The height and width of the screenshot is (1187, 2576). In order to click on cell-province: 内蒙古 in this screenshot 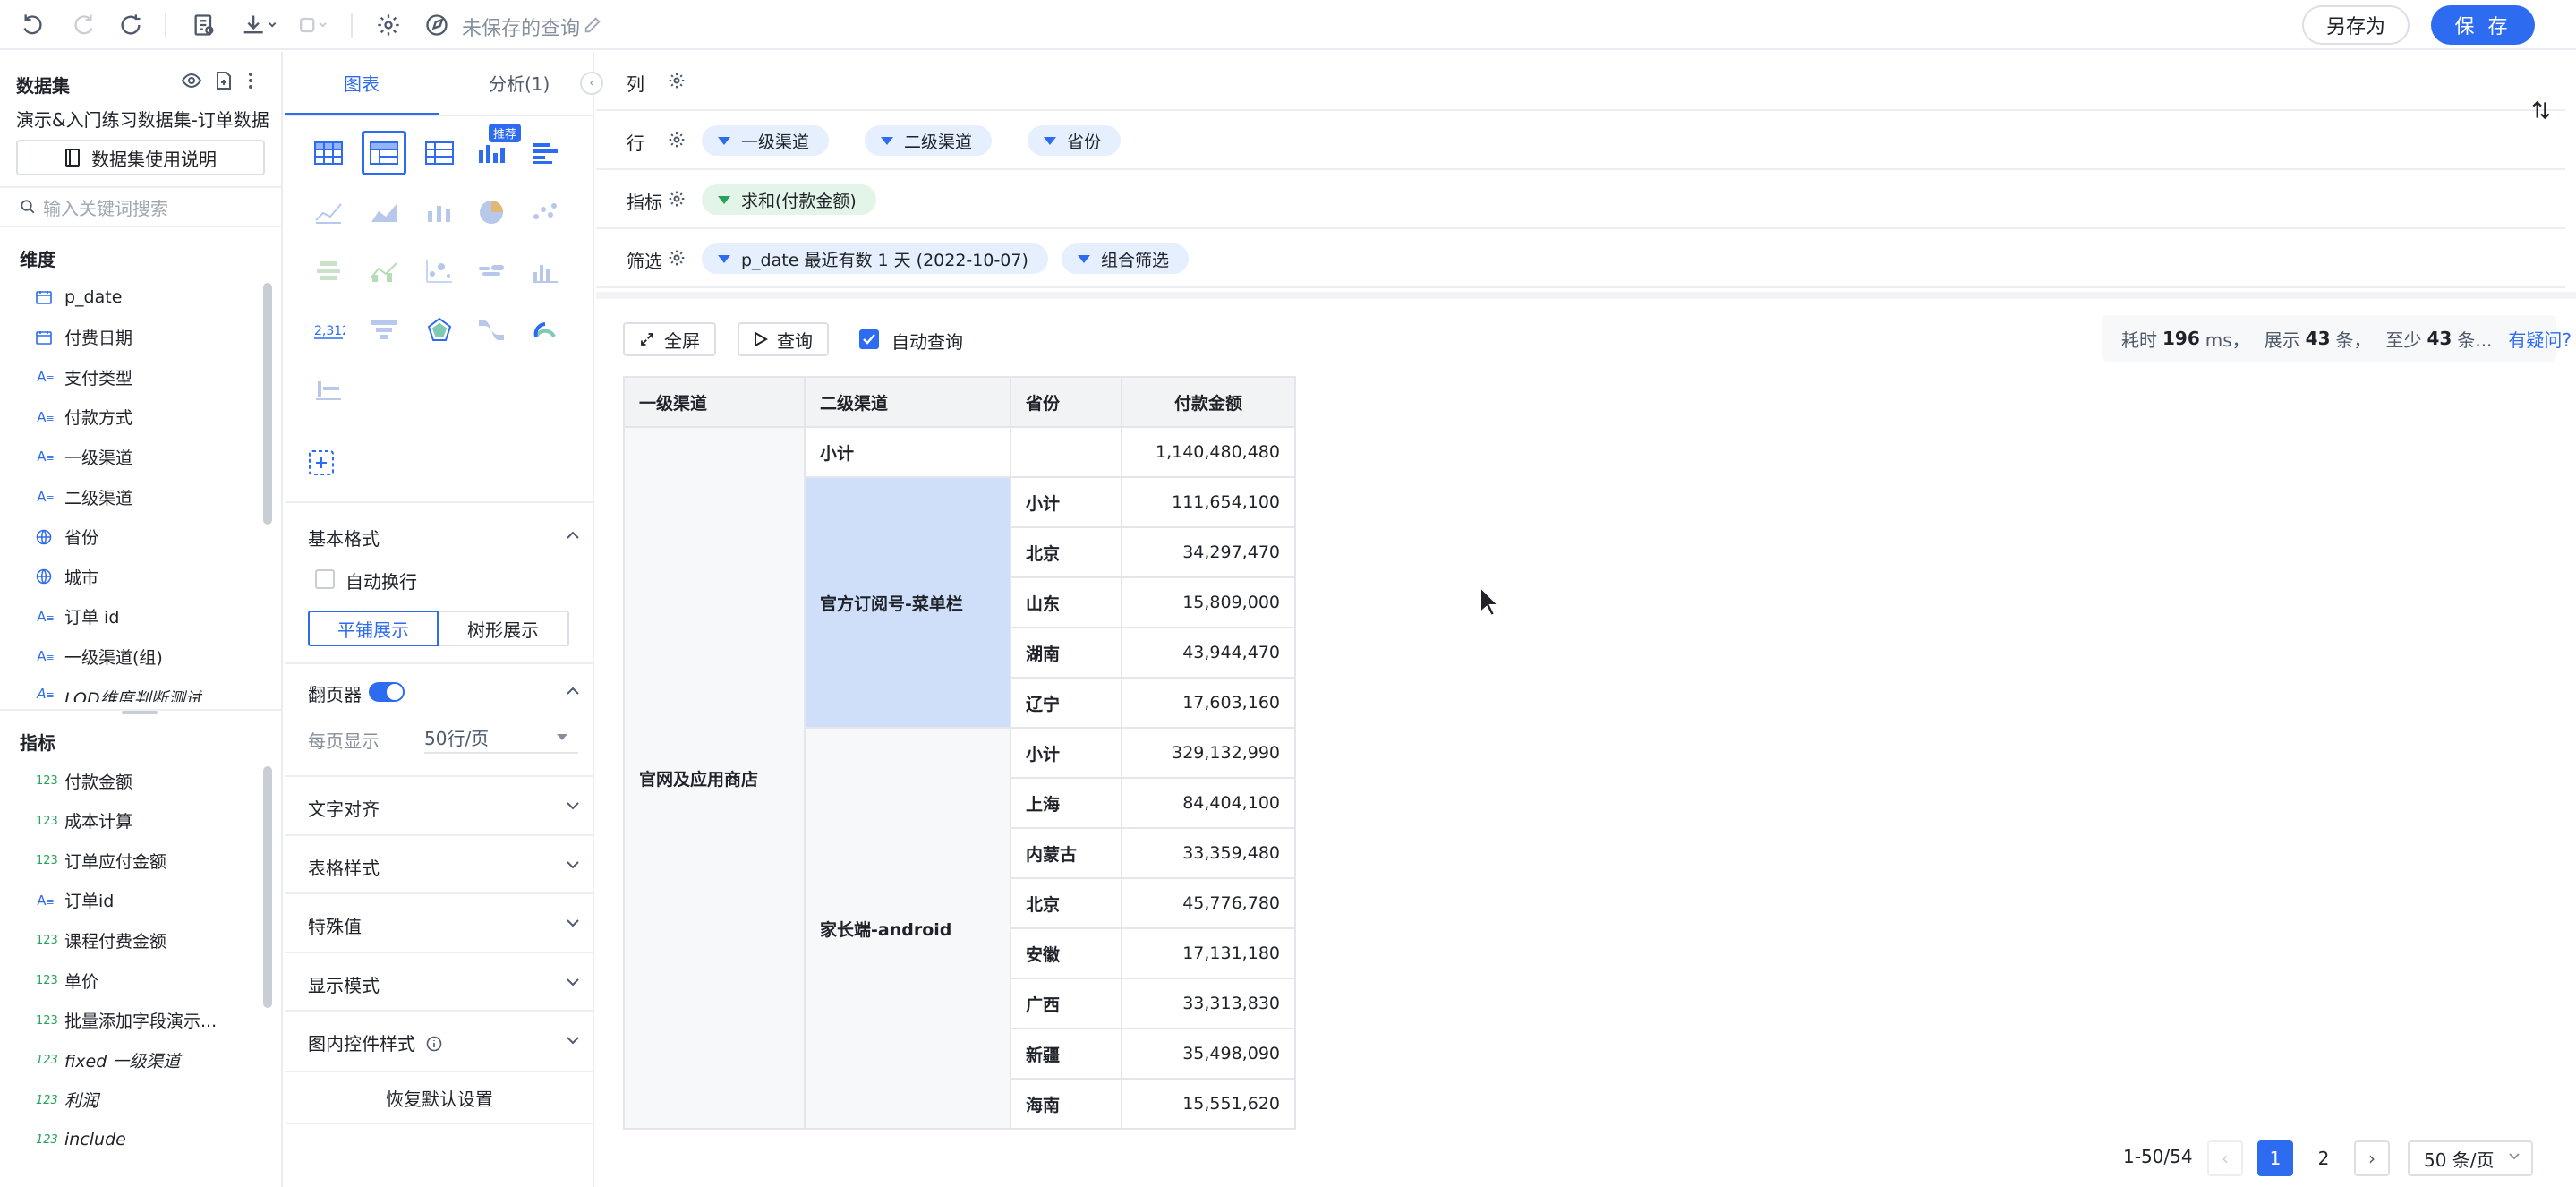, I will do `click(1066, 853)`.